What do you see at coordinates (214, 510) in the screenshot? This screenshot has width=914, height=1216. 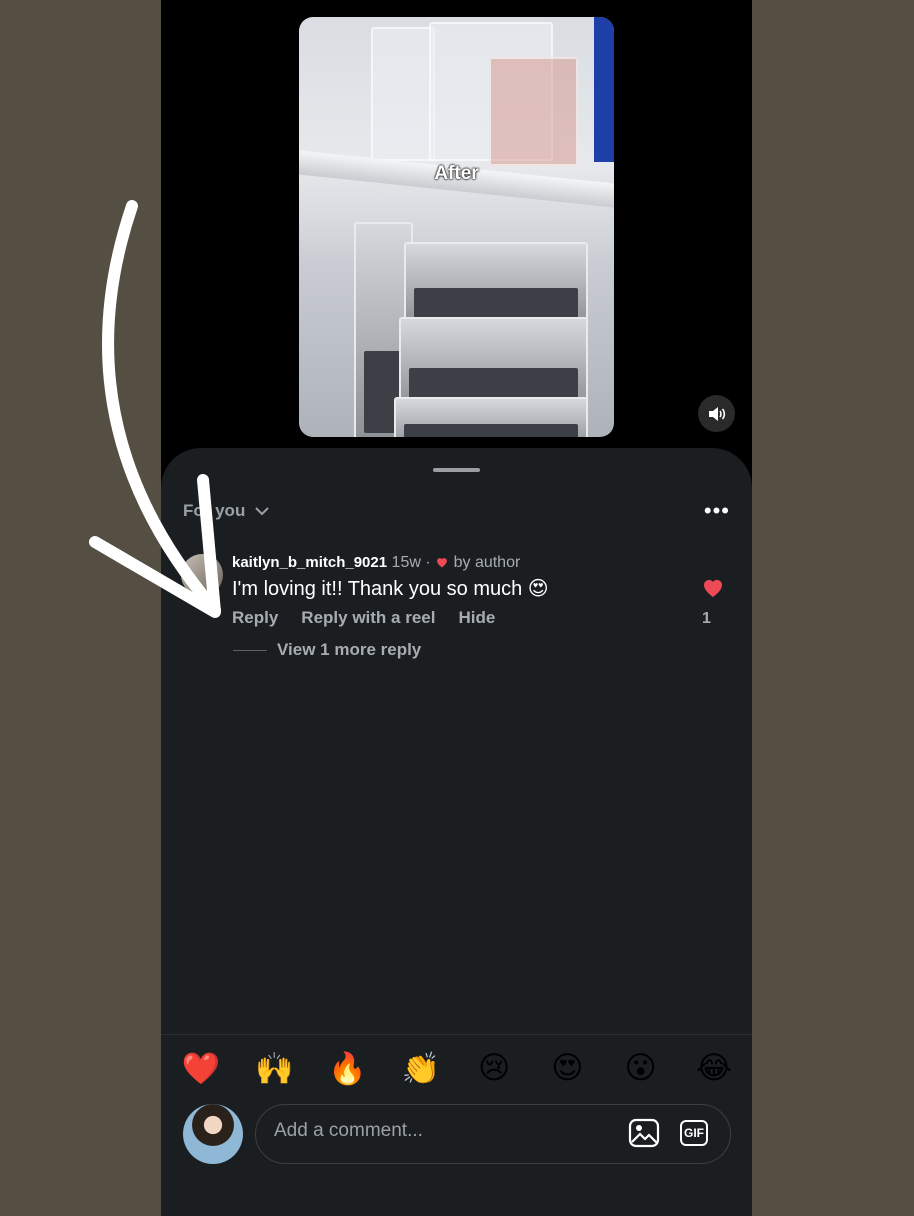 I see `sort-label: For you` at bounding box center [214, 510].